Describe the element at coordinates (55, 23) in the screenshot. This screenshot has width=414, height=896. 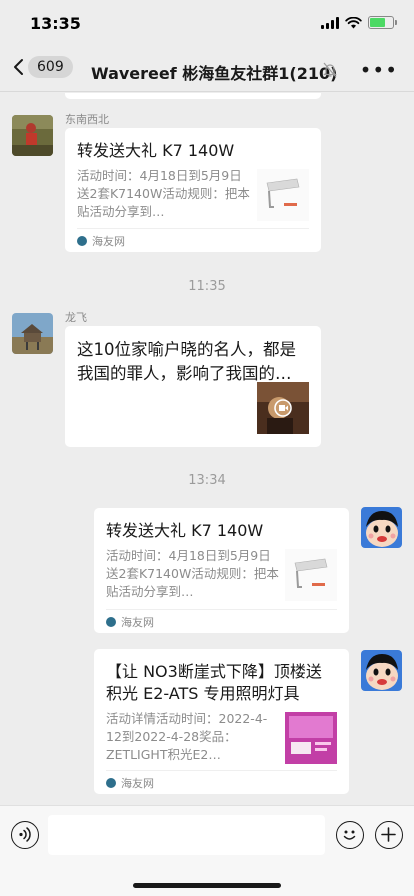
I see `status-time: 13:35` at that location.